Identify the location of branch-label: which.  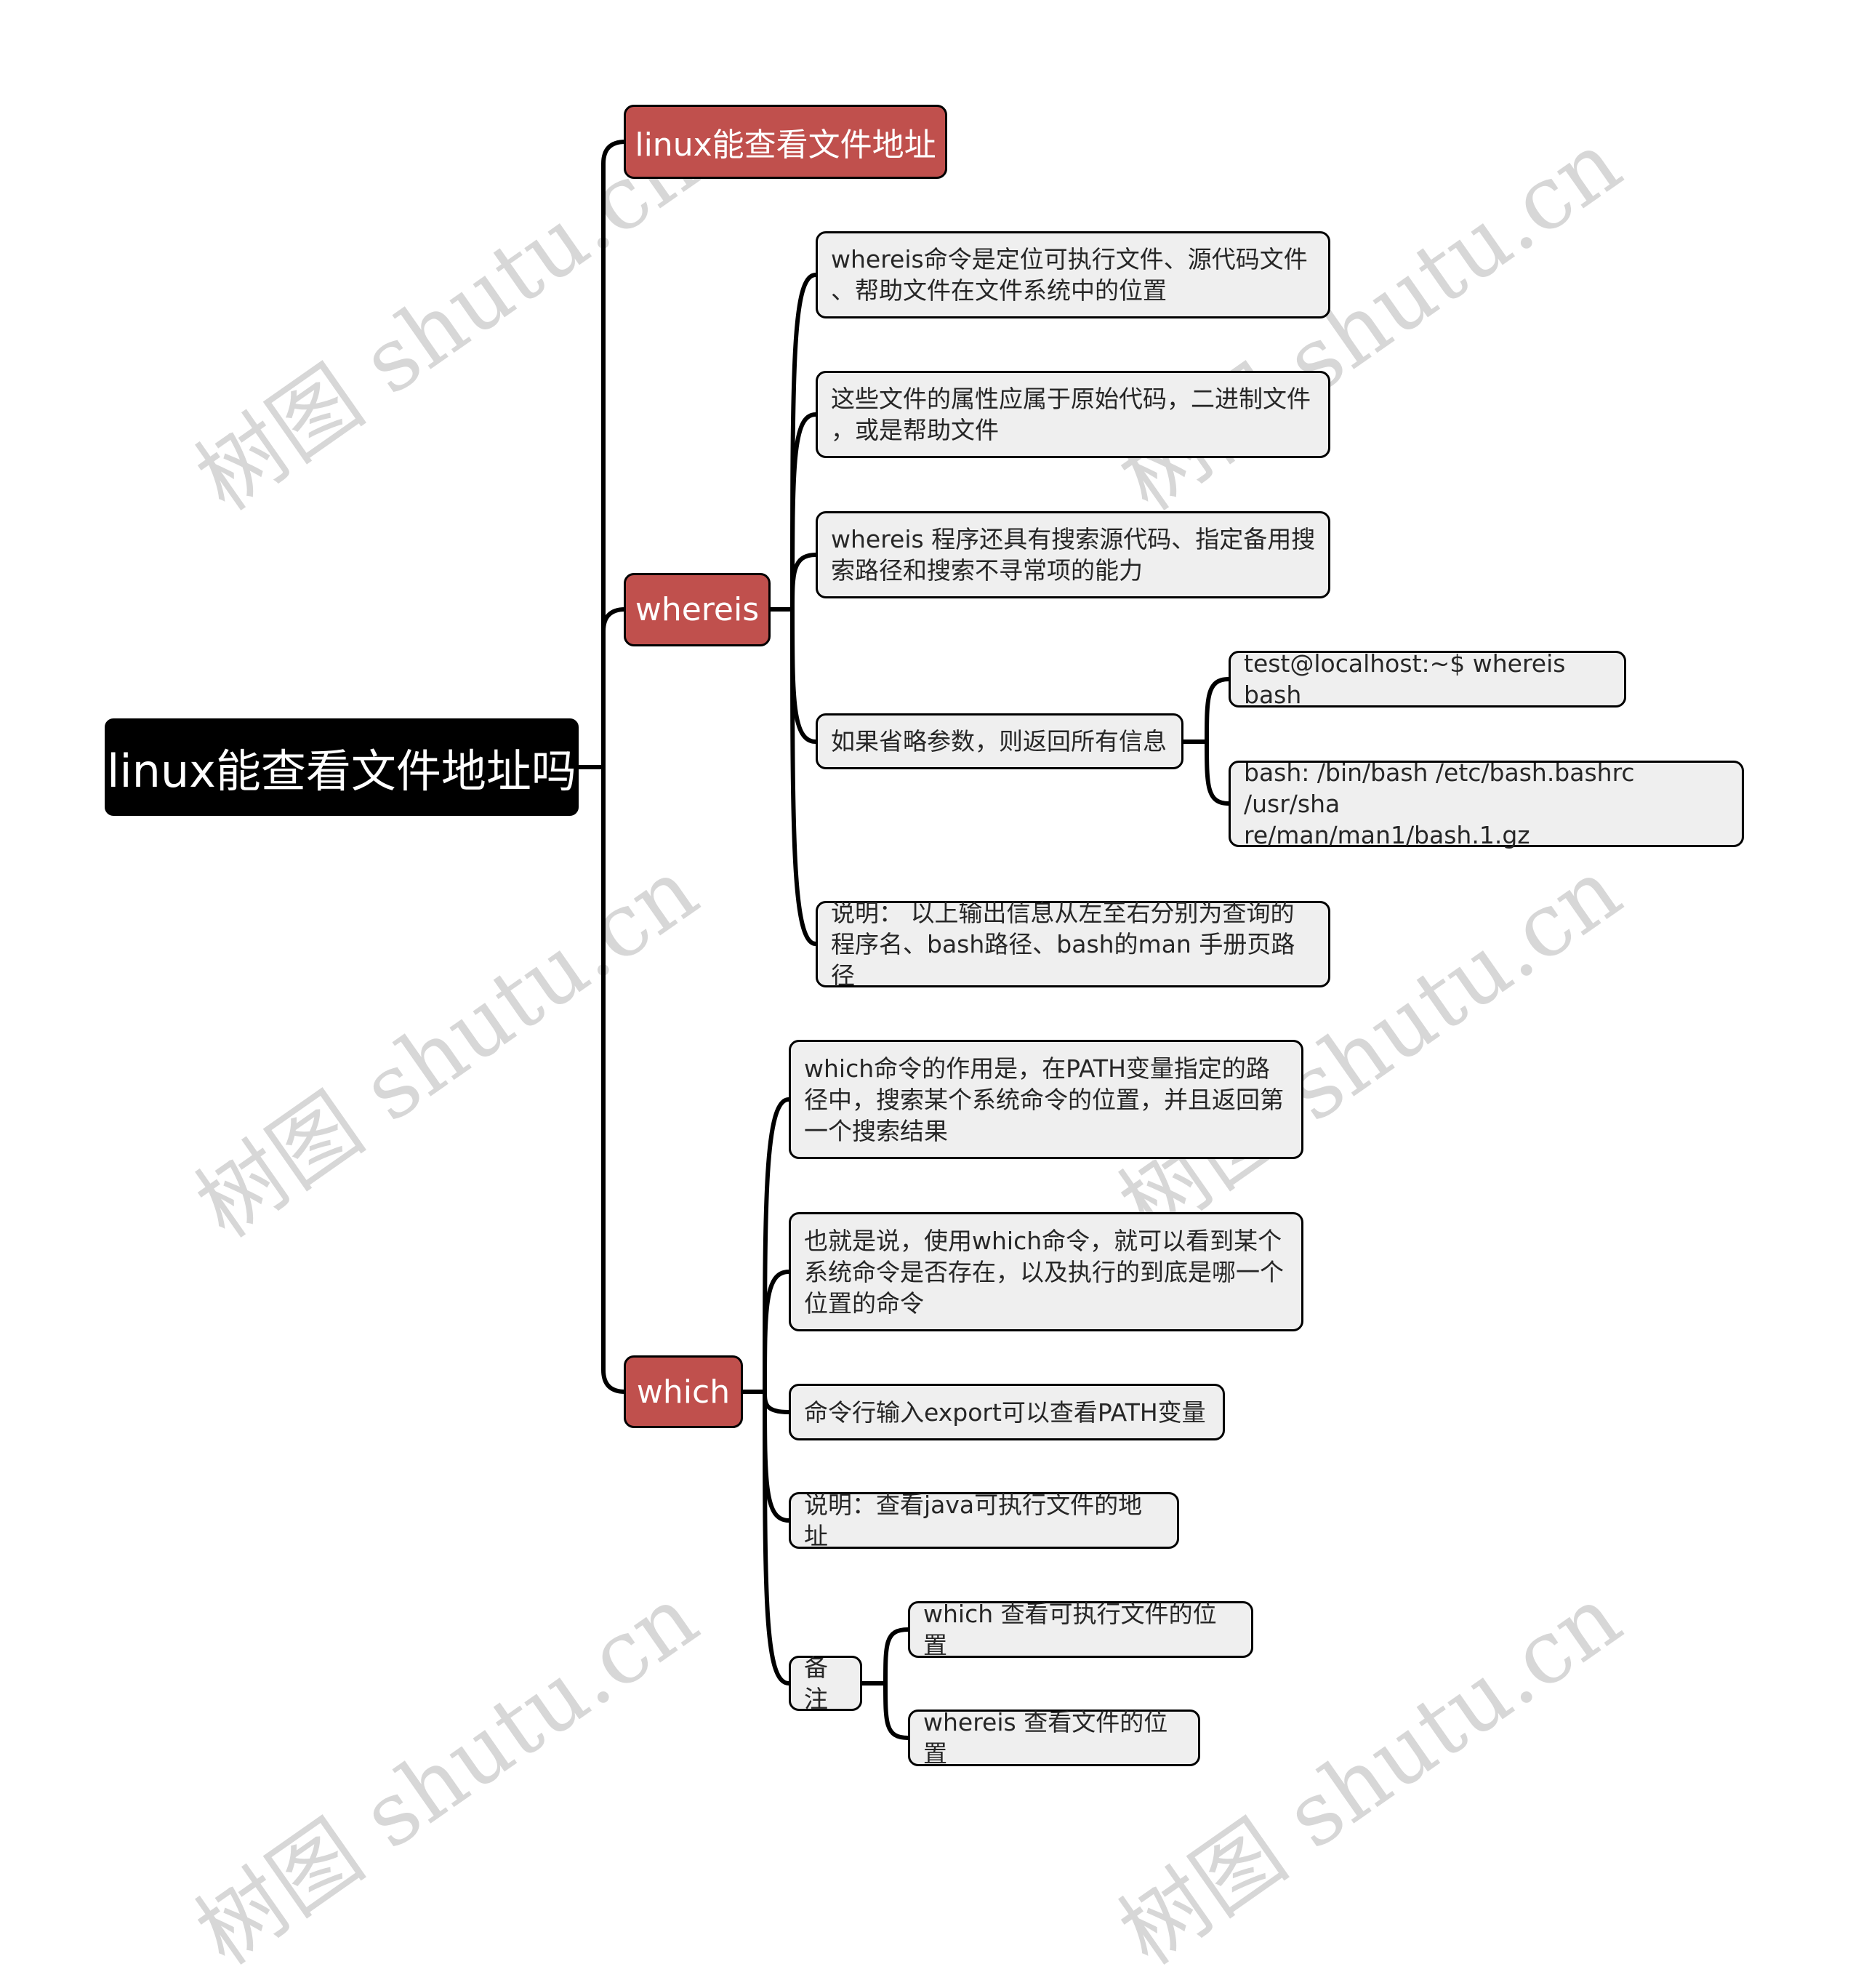
(683, 1392).